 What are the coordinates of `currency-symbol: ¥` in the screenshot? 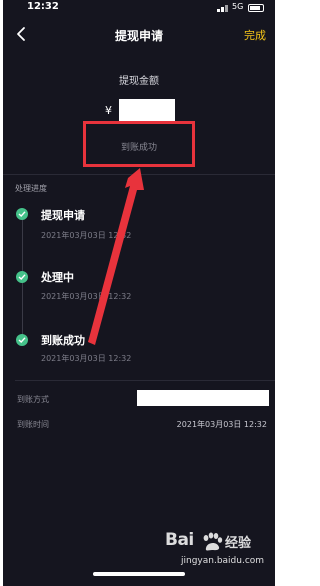 It's located at (108, 110).